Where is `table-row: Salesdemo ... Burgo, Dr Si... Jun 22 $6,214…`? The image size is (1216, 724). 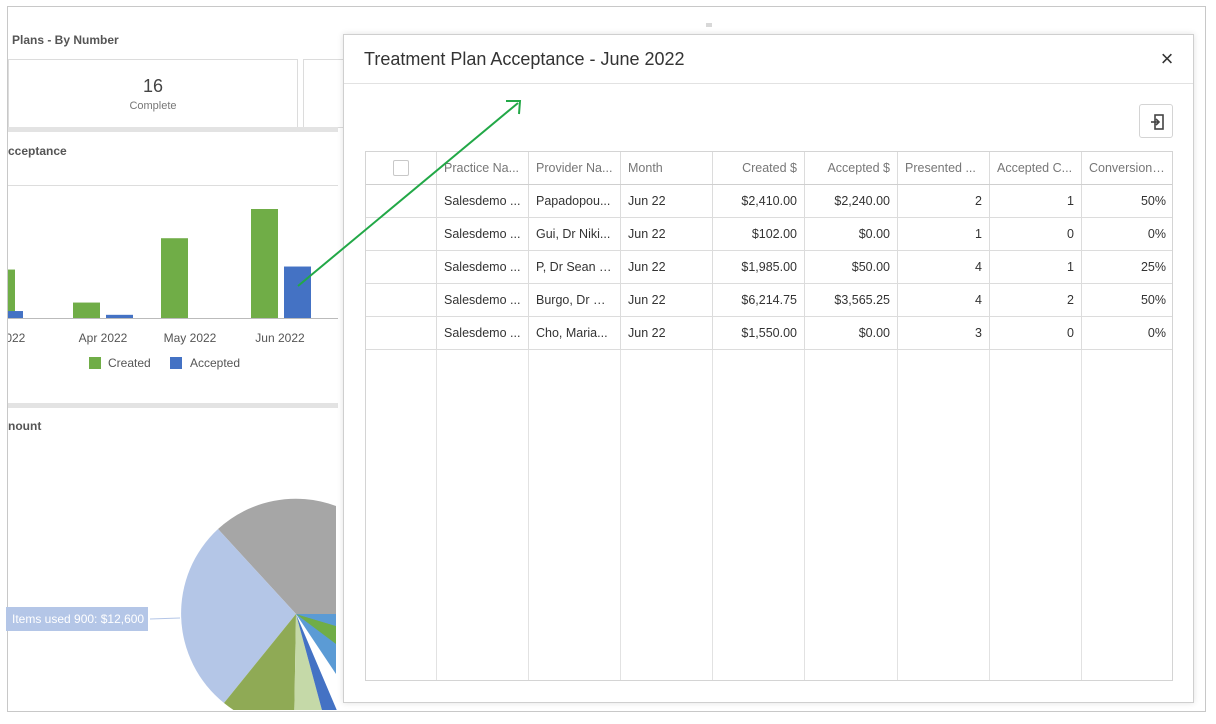 table-row: Salesdemo ... Burgo, Dr Si... Jun 22 $6,214… is located at coordinates (769, 300).